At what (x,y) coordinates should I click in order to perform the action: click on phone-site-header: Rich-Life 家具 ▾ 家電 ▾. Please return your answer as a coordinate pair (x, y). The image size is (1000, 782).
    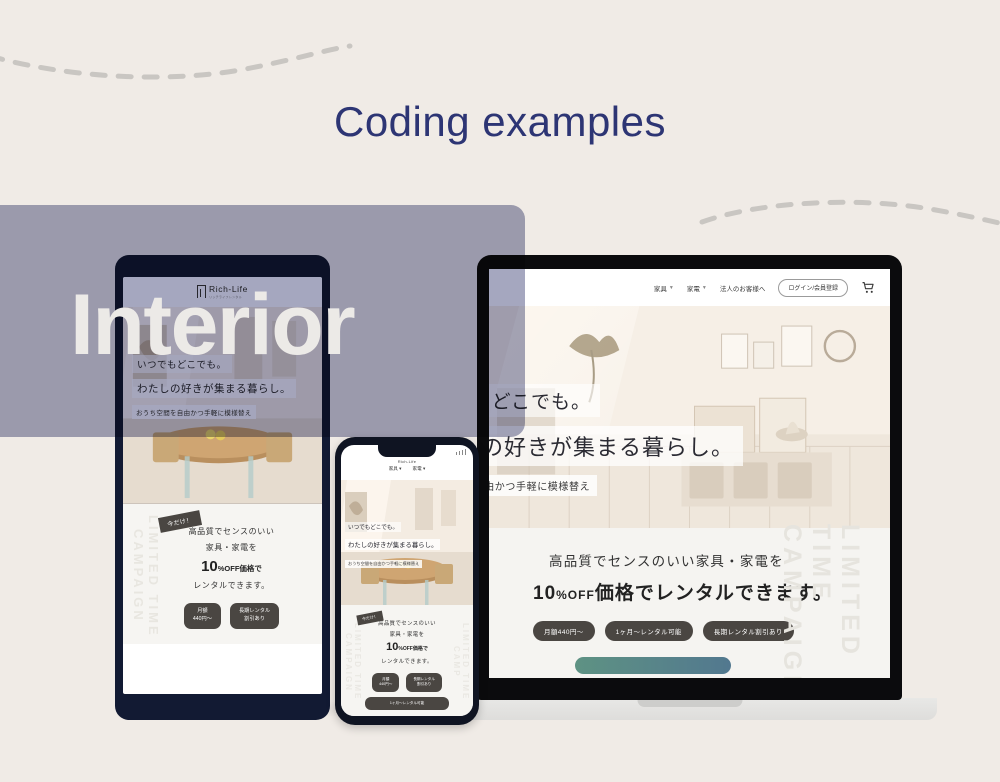
    Looking at the image, I should click on (407, 469).